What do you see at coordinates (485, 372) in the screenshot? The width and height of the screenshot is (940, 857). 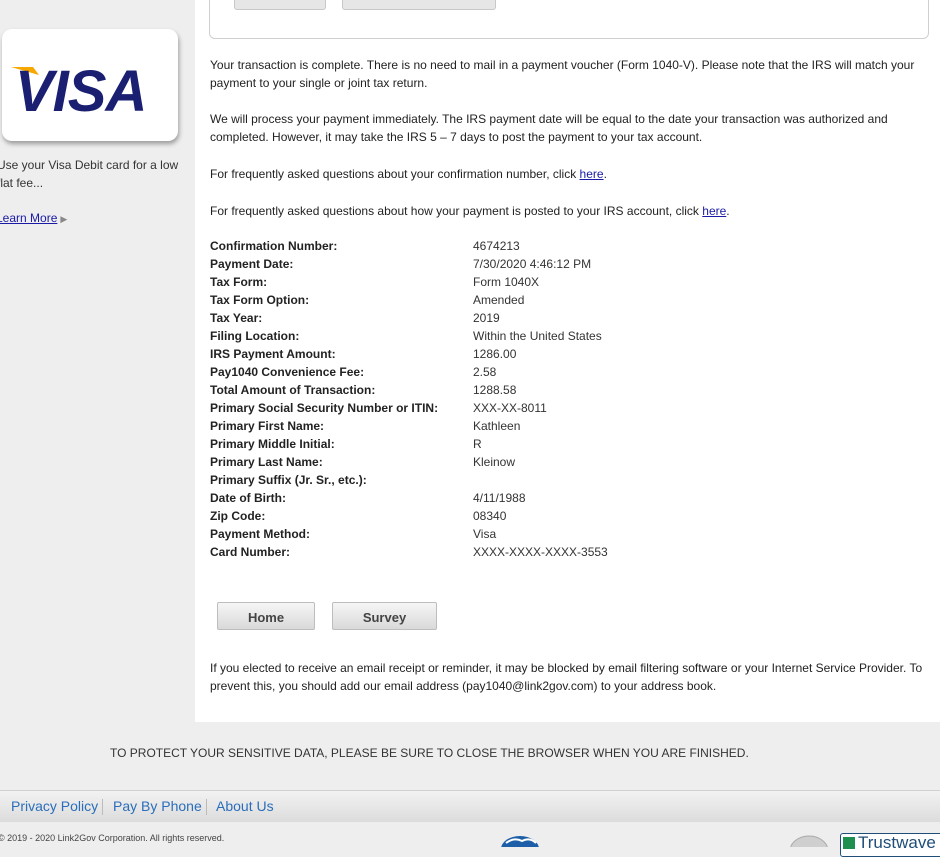 I see `detail-value: 2.58` at bounding box center [485, 372].